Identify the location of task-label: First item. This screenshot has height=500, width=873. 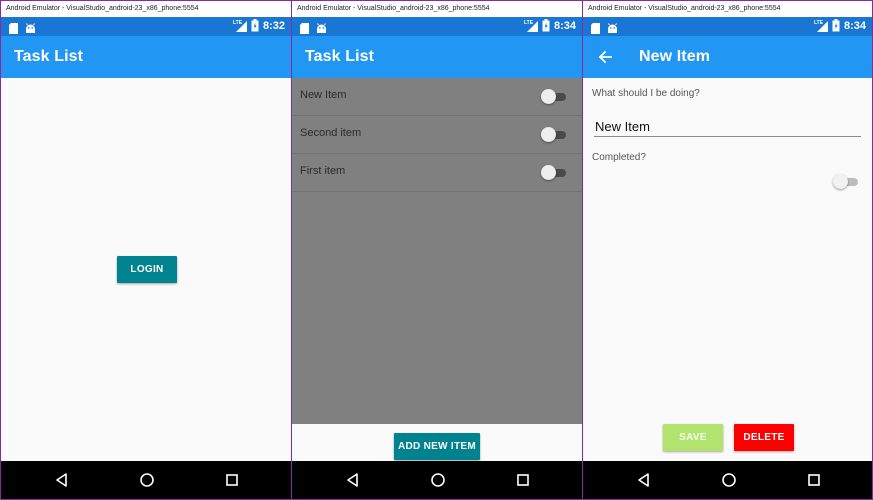
(323, 171).